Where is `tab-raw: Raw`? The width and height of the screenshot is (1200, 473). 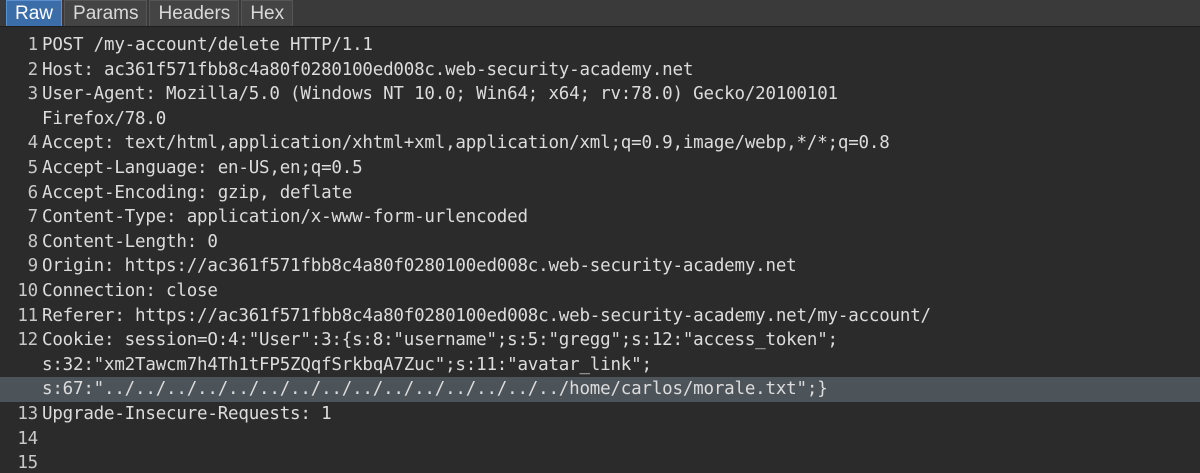
tab-raw: Raw is located at coordinates (34, 13).